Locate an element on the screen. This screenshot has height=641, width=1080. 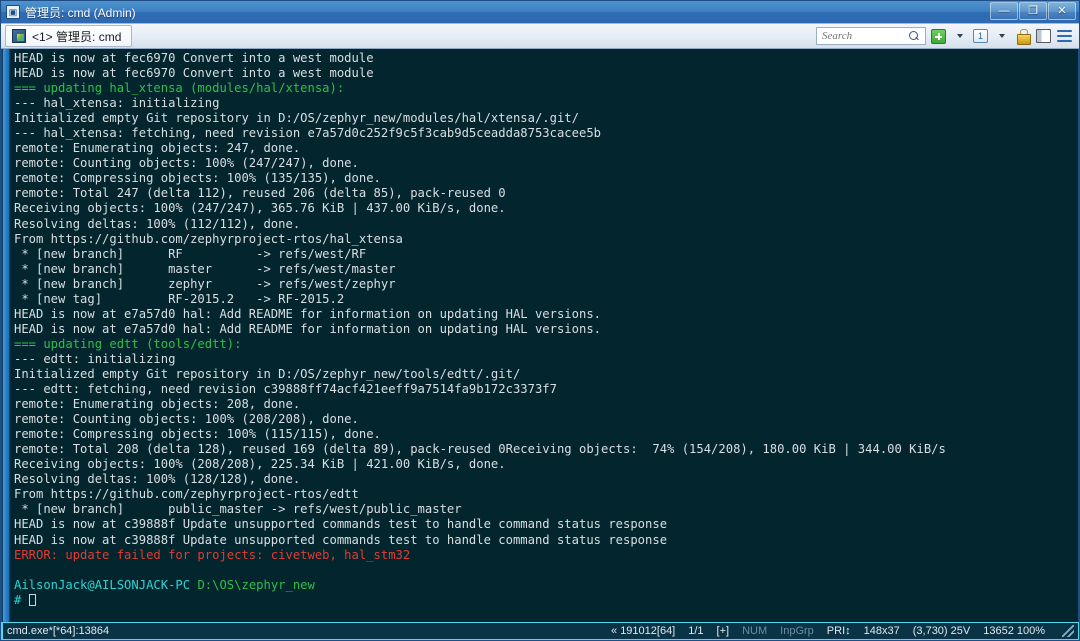
console-icon: ▣ is located at coordinates (13, 12).